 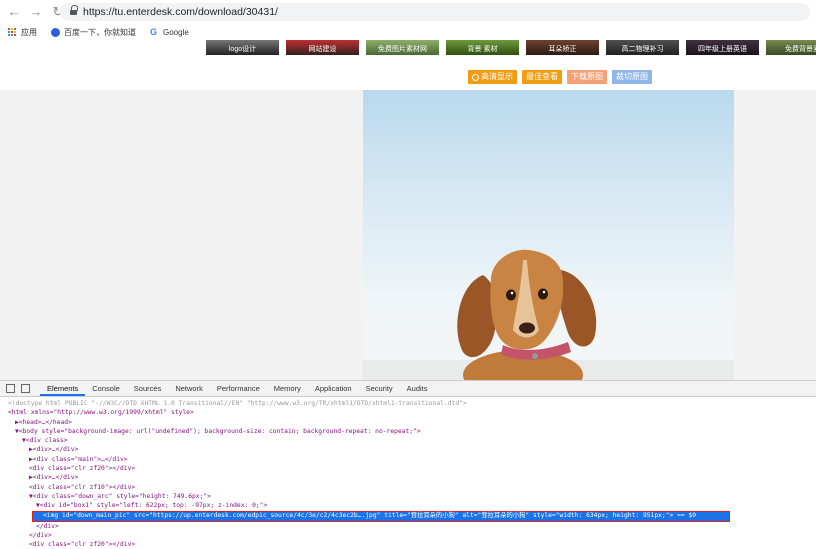 I want to click on device-toolbar-icon, so click(x=25, y=388).